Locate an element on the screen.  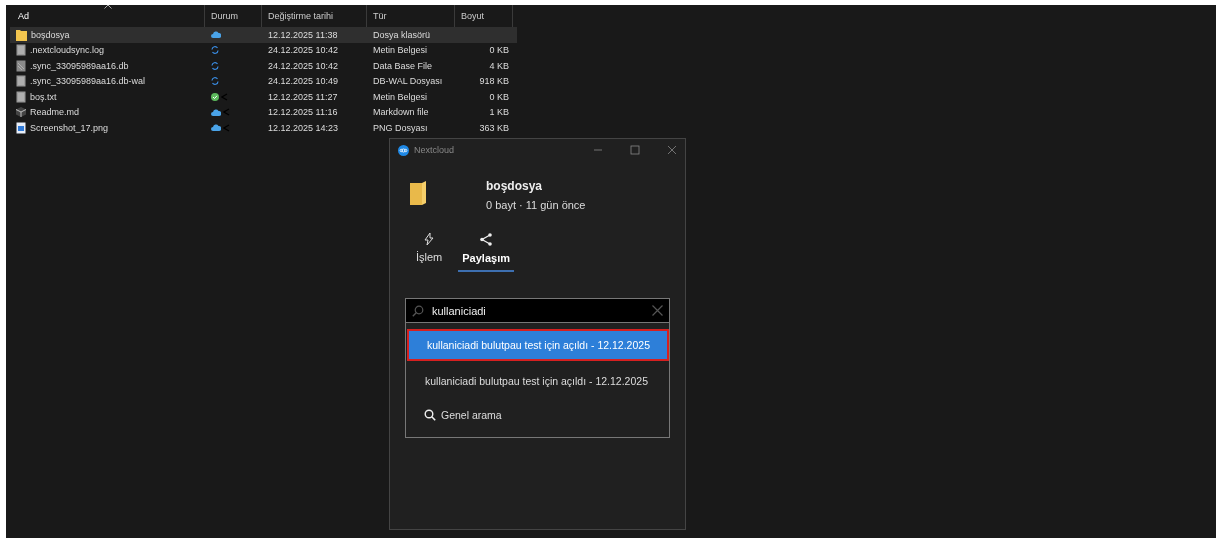
cube-icon is located at coordinates (21, 112).